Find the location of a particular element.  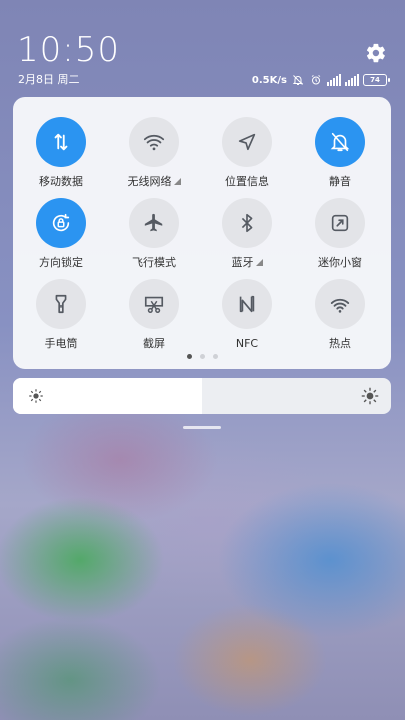

toggle-location: 位置信息 is located at coordinates (247, 153).